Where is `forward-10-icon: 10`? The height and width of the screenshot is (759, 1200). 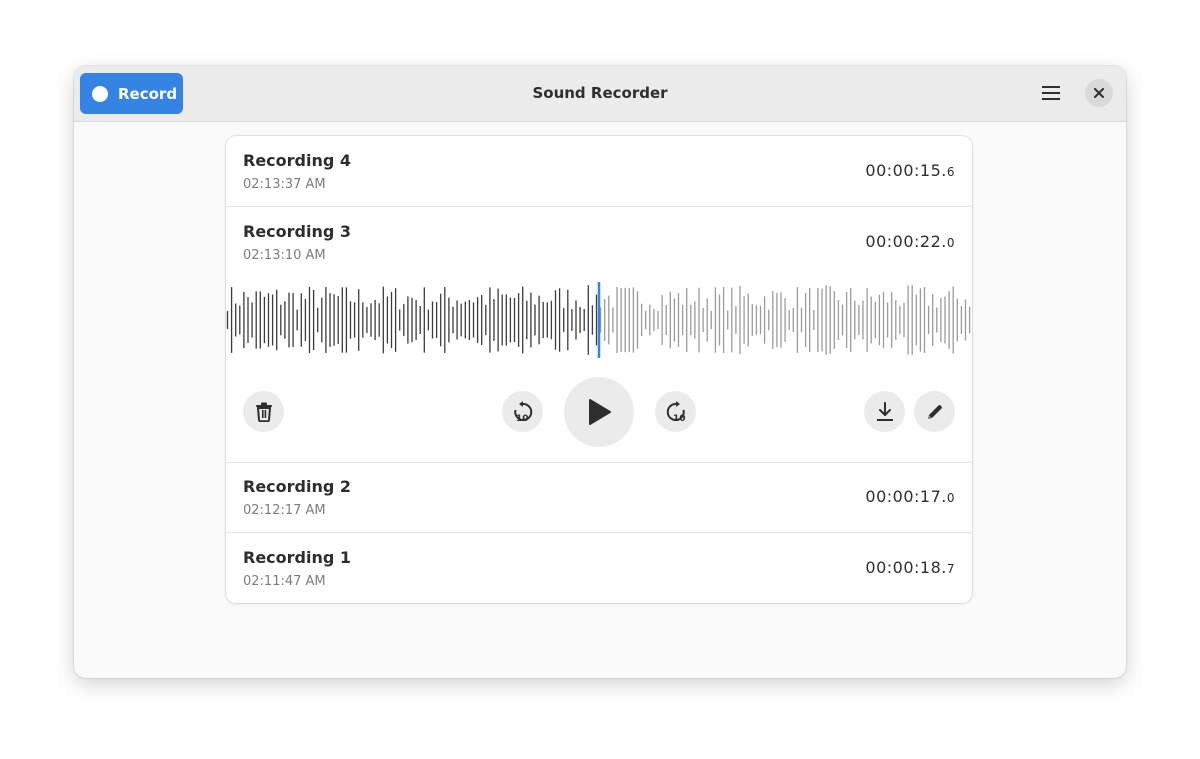
forward-10-icon: 10 is located at coordinates (676, 411).